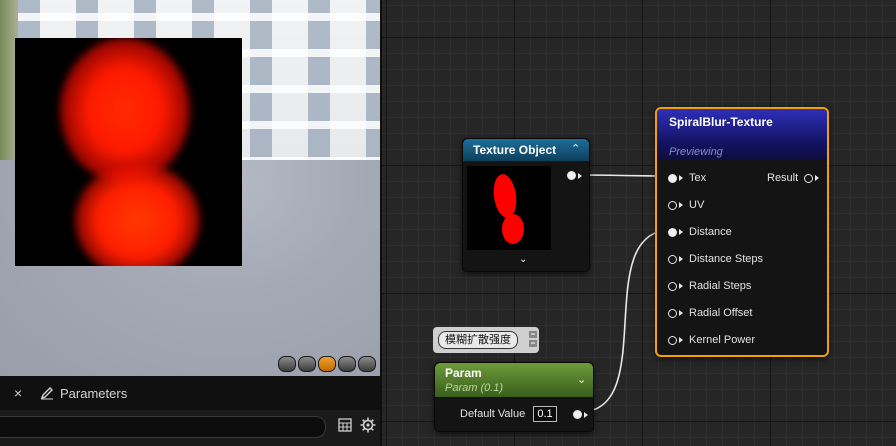 Image resolution: width=896 pixels, height=446 pixels. I want to click on grid-icon, so click(345, 425).